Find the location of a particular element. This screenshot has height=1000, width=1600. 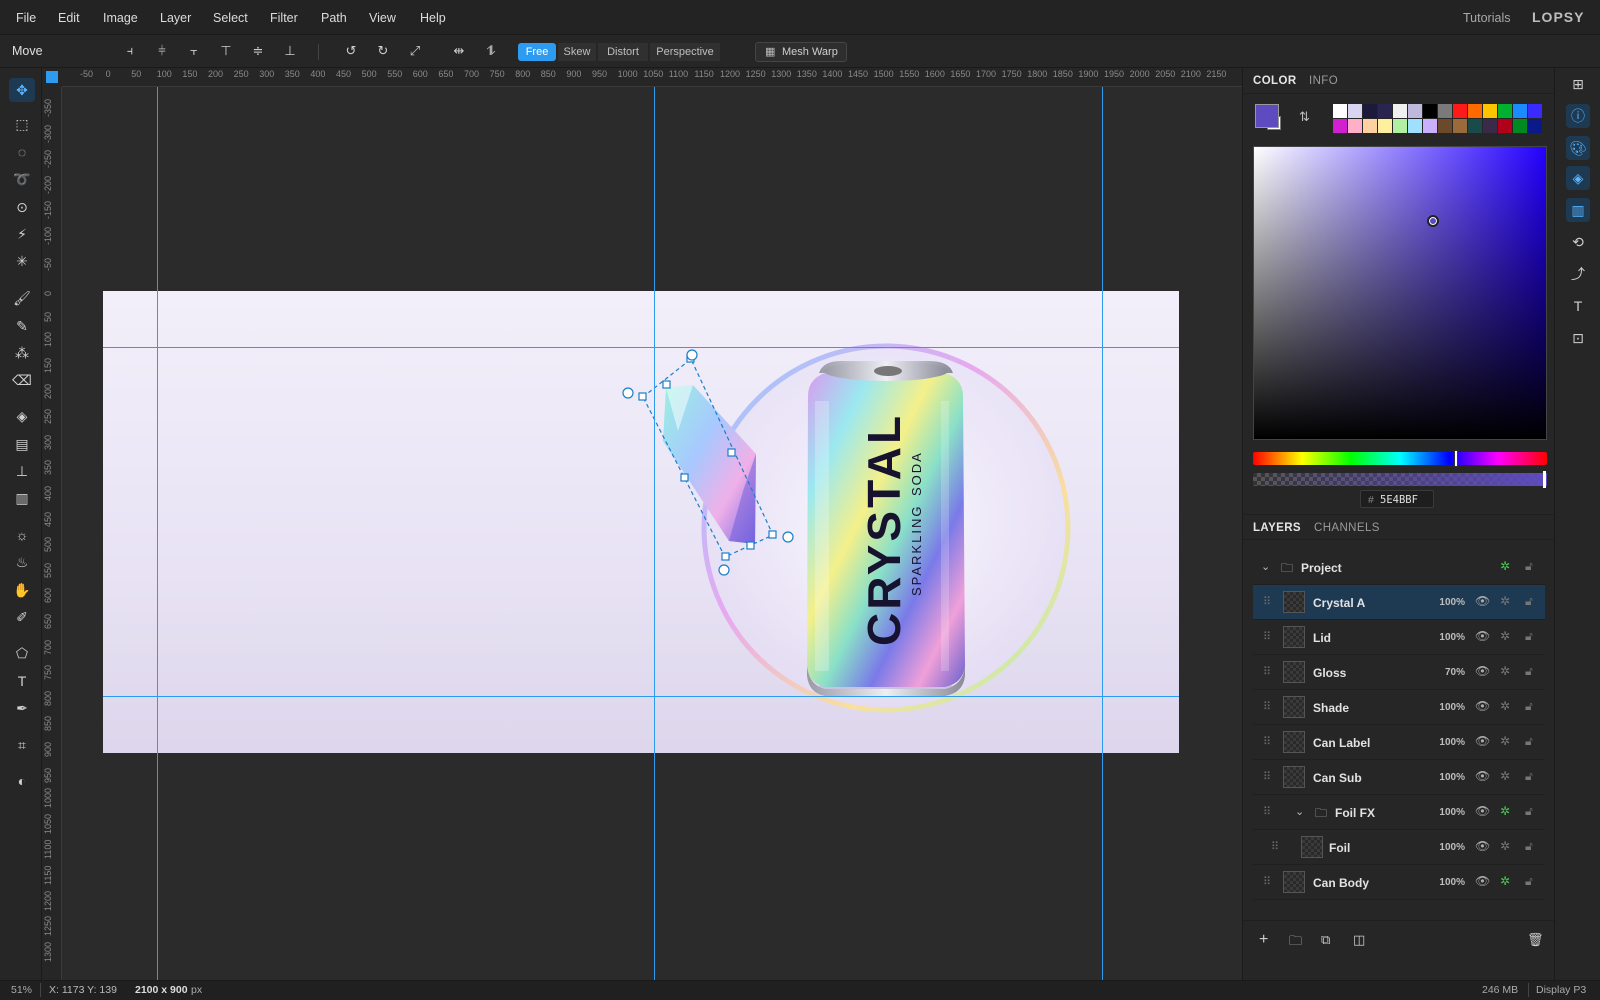

gradient-icon: ▤ is located at coordinates (22, 444).